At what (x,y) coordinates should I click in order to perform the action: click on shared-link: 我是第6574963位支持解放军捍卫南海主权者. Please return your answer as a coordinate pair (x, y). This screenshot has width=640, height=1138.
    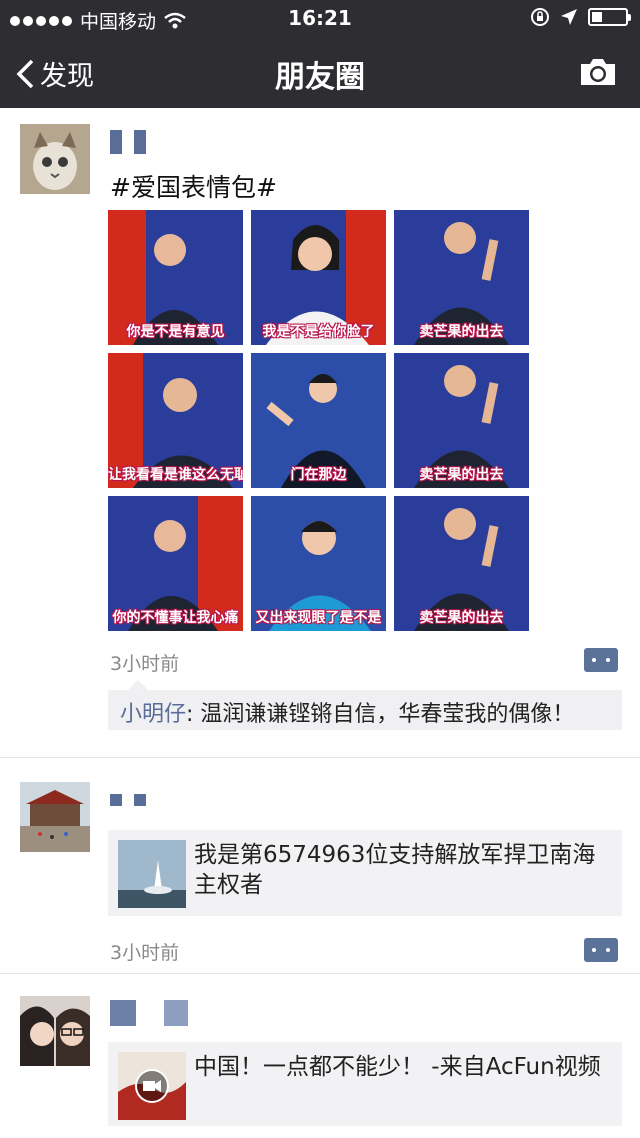
    Looking at the image, I should click on (365, 873).